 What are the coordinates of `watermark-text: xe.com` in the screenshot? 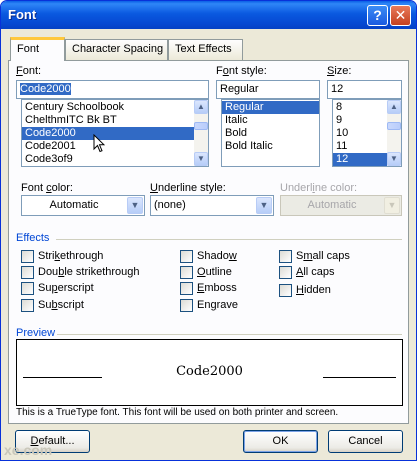 It's located at (28, 450).